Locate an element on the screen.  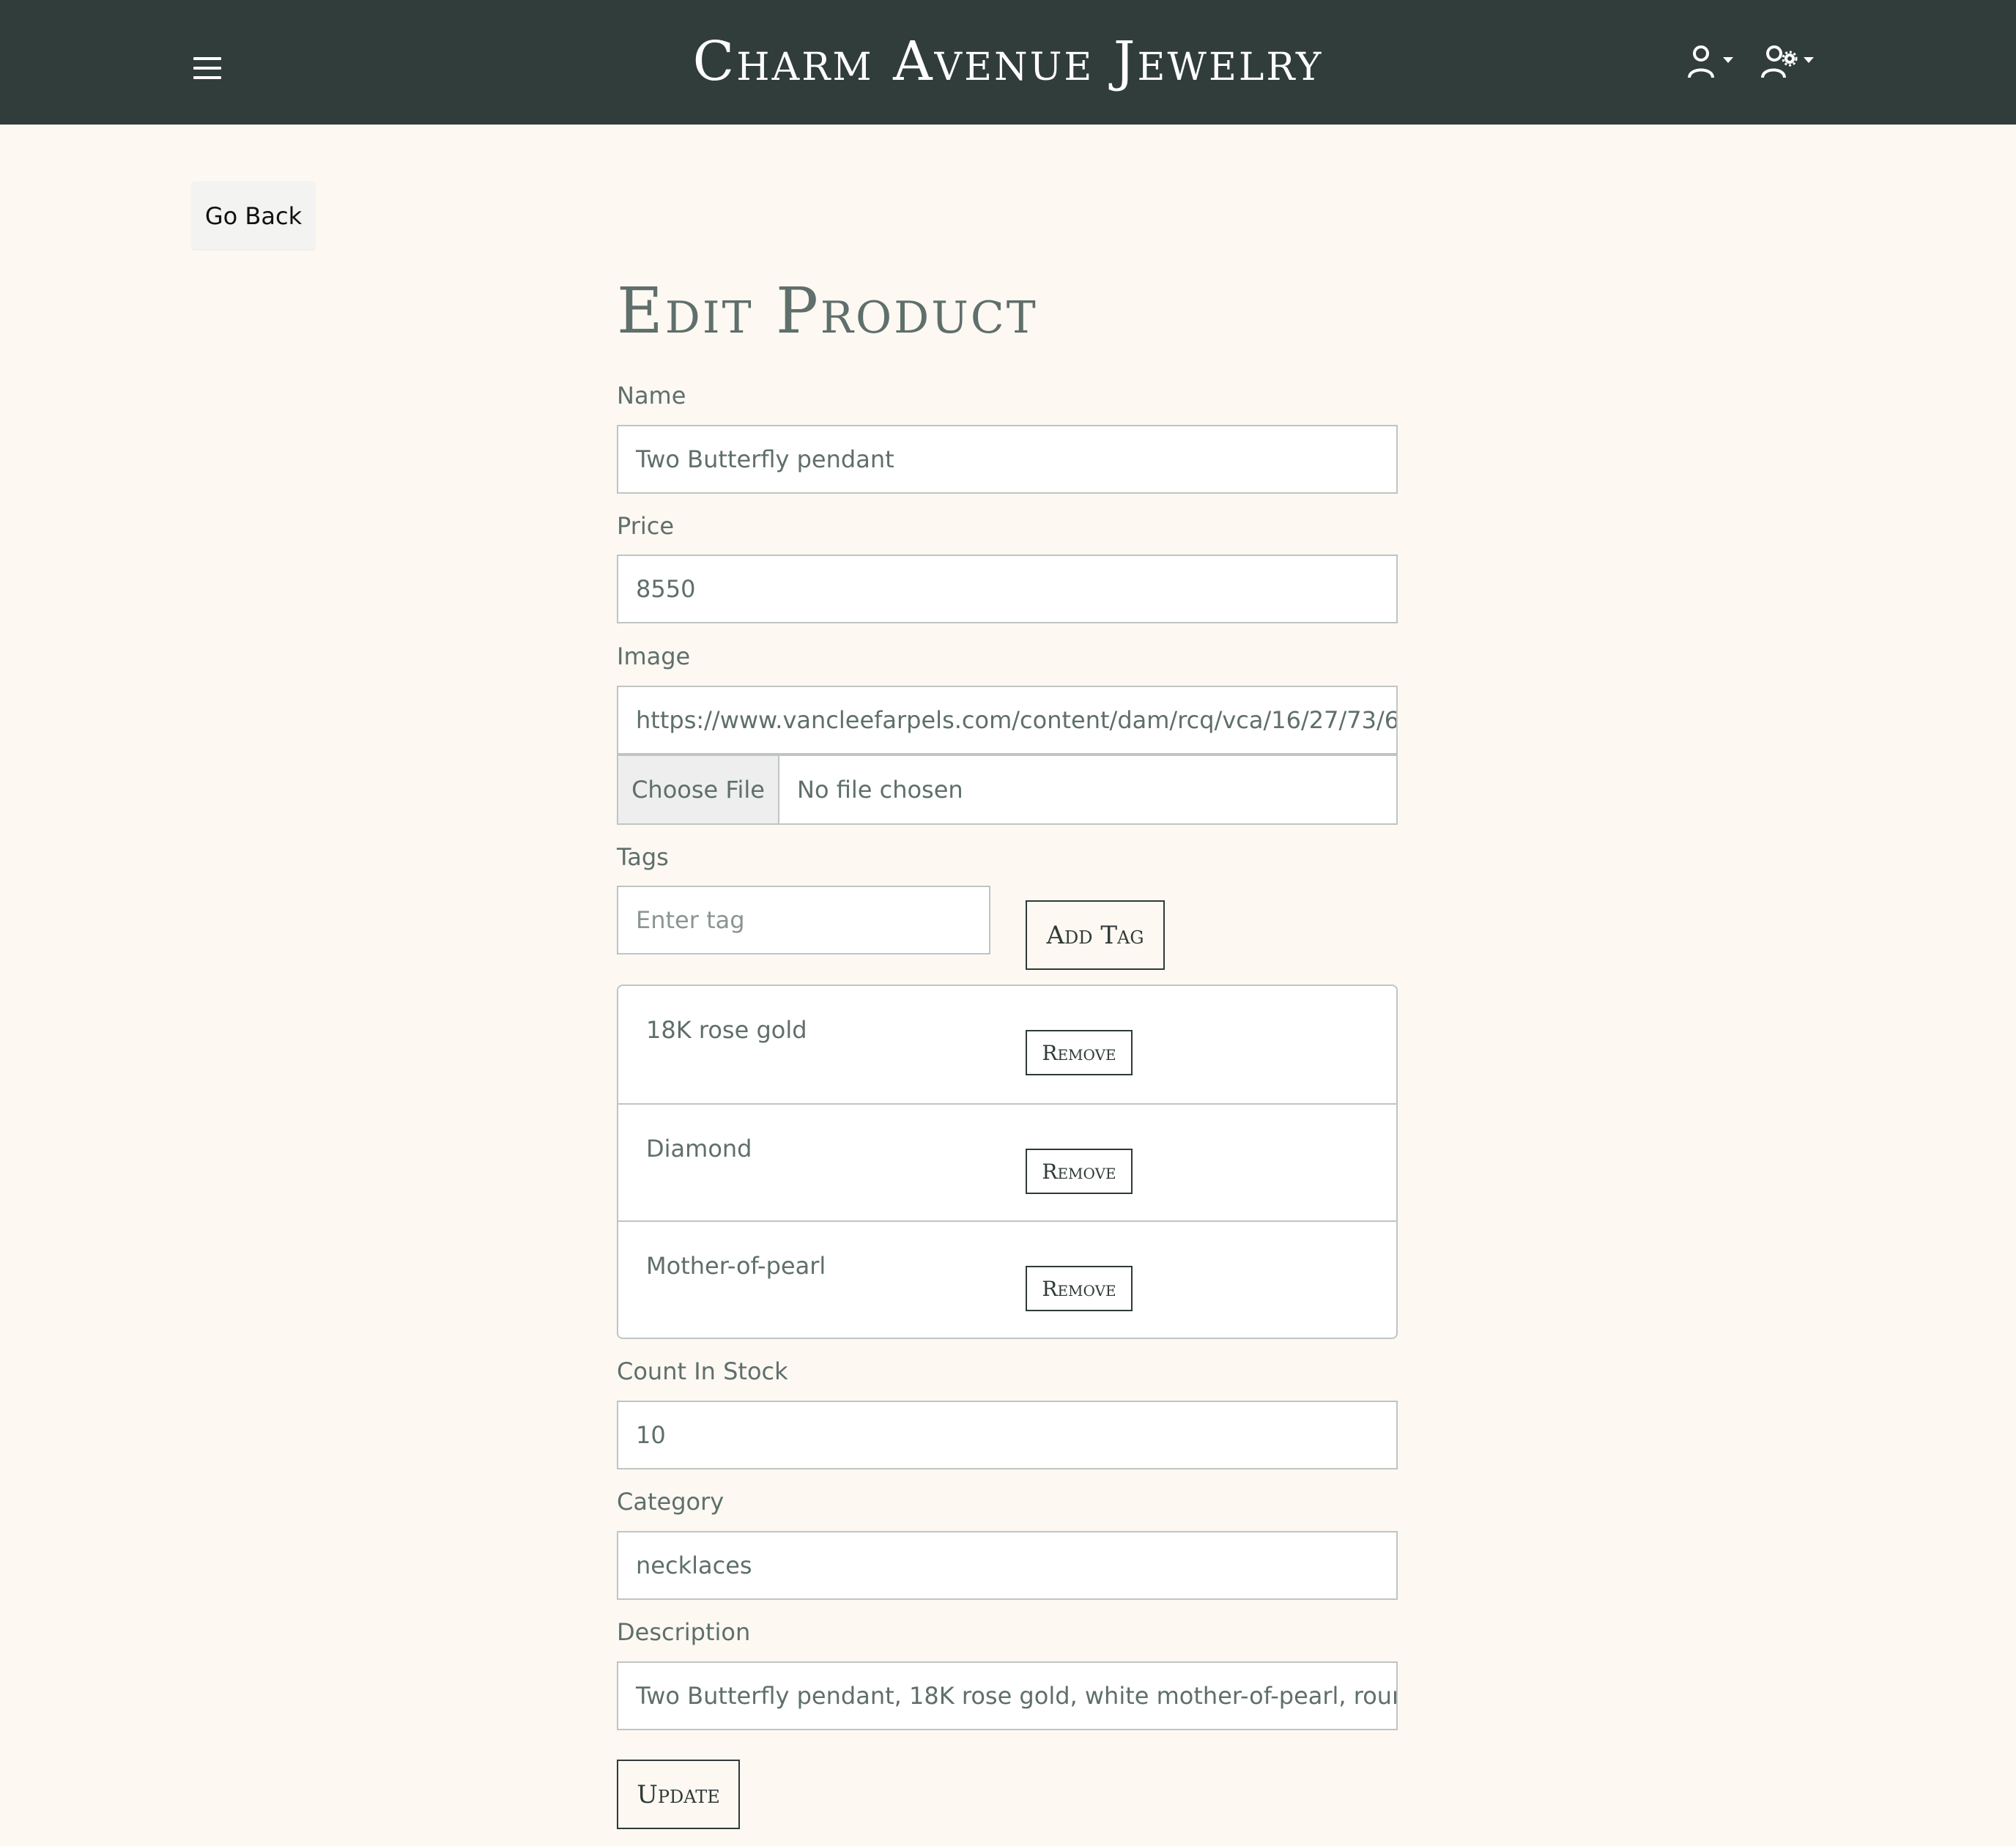
description-label: Description is located at coordinates (684, 1632).